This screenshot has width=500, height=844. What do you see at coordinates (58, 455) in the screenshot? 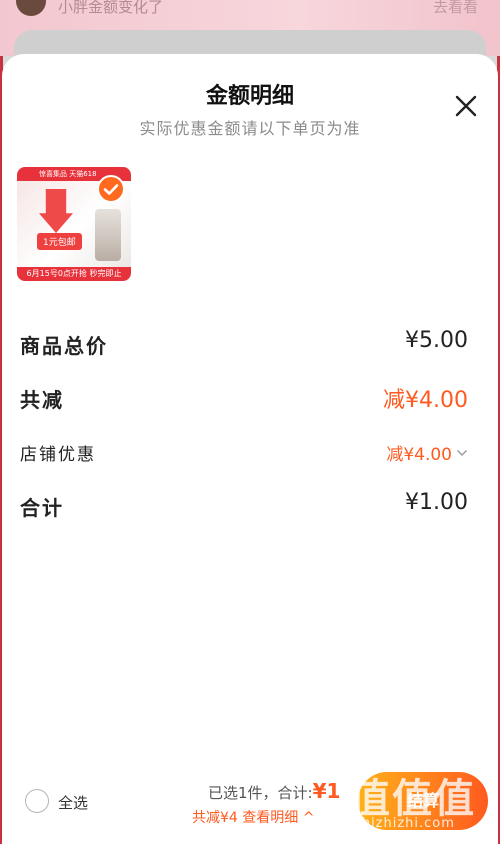
I see `row-label: 店铺优惠` at bounding box center [58, 455].